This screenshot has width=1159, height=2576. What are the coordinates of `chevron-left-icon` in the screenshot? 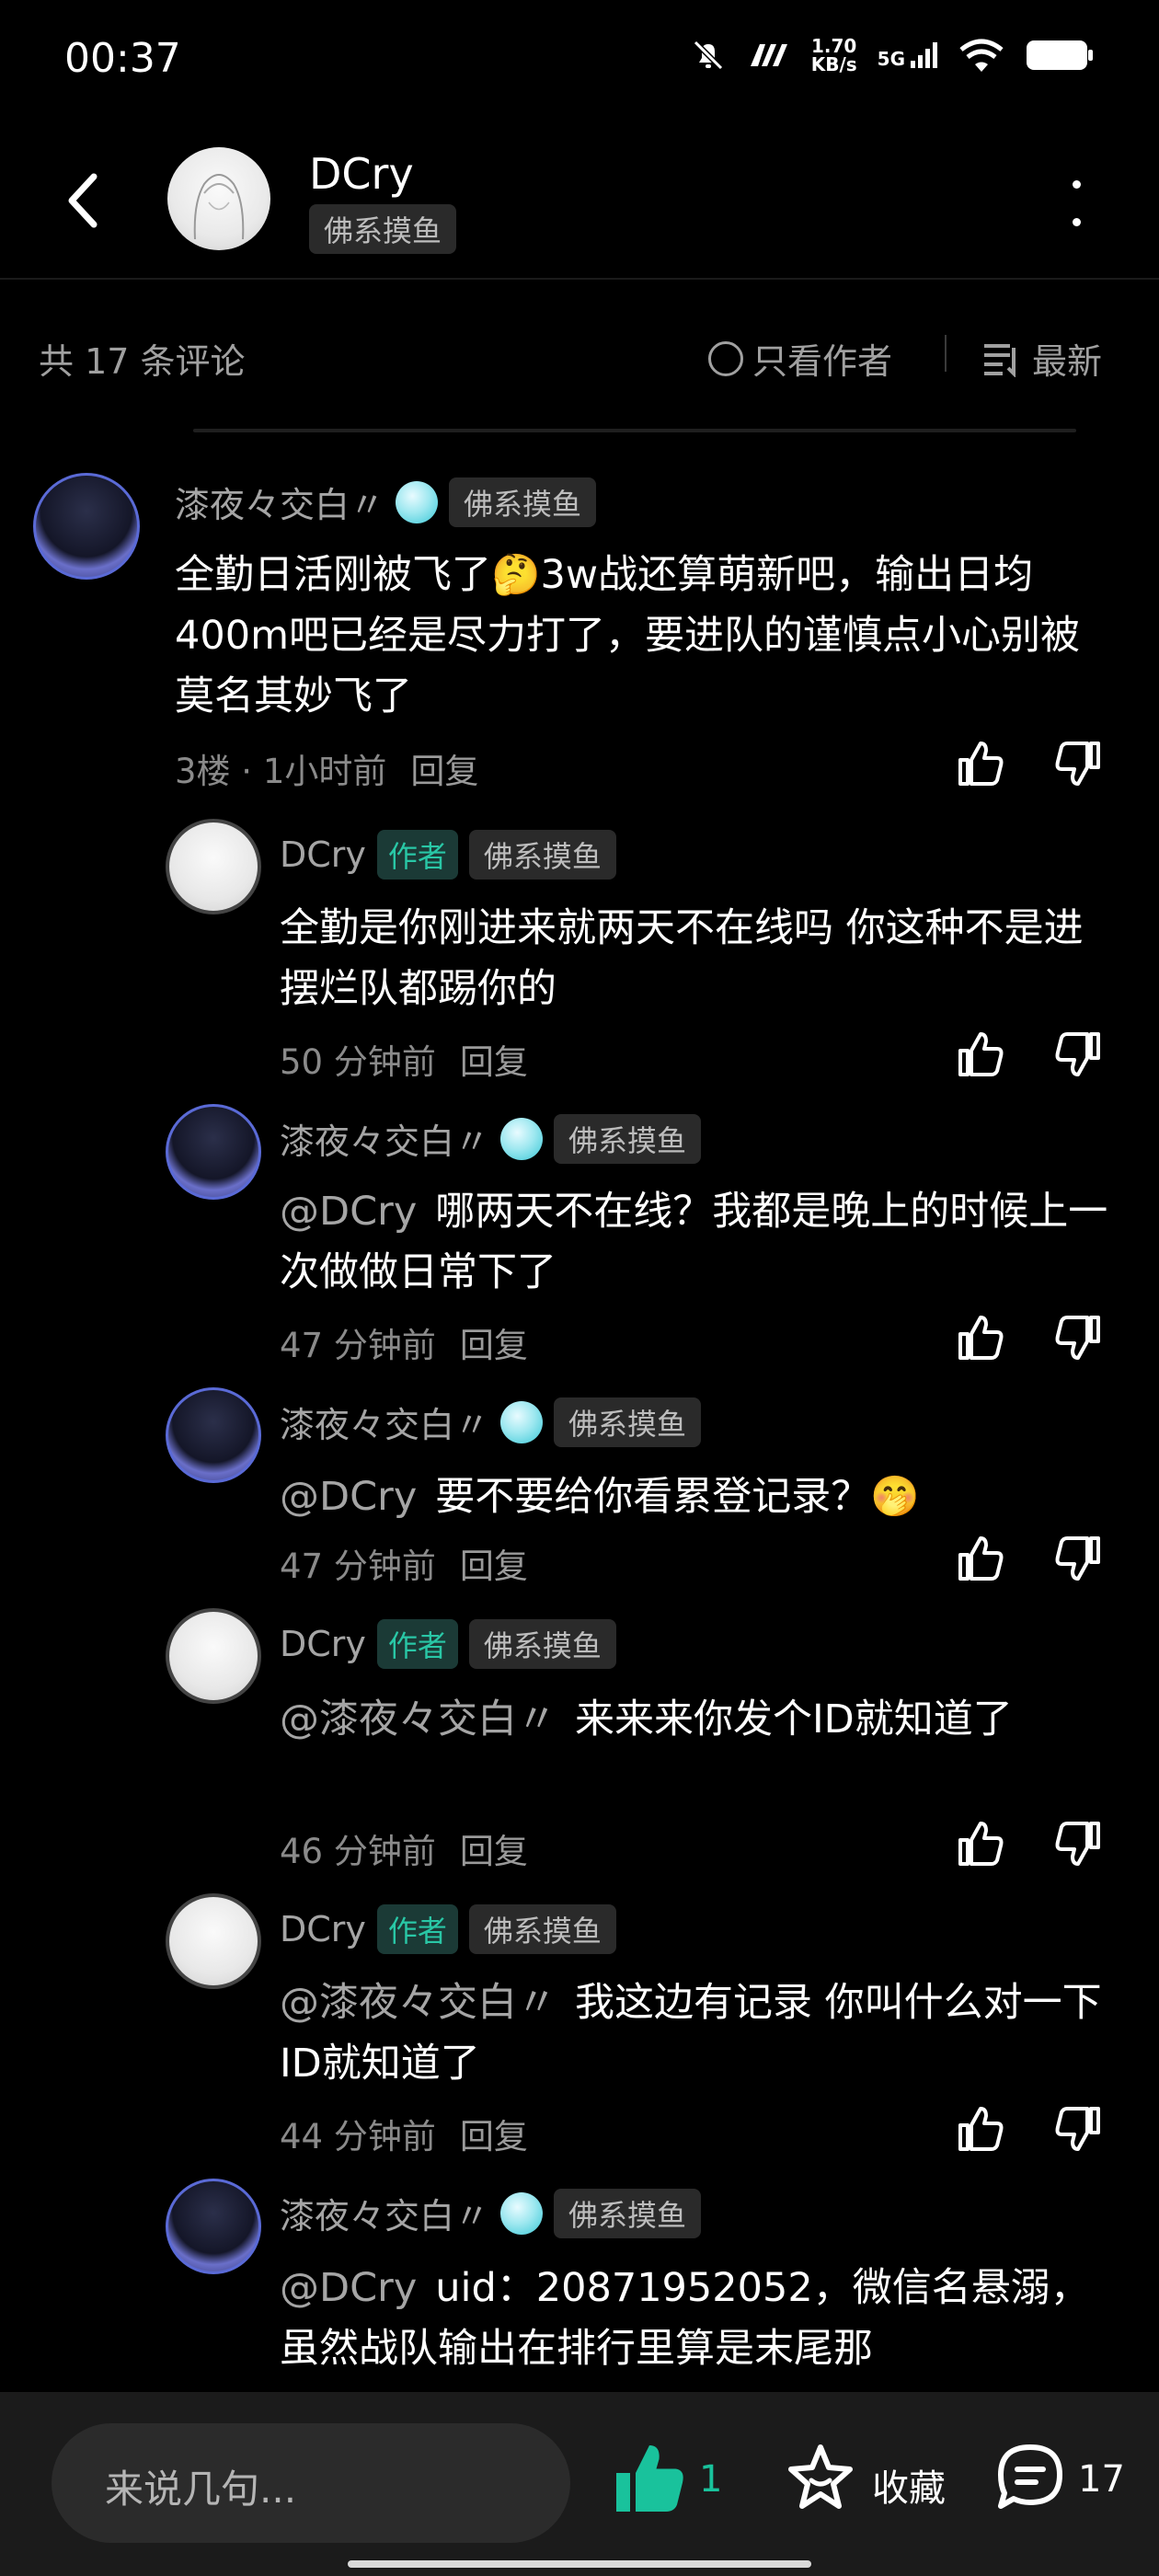 It's located at (83, 200).